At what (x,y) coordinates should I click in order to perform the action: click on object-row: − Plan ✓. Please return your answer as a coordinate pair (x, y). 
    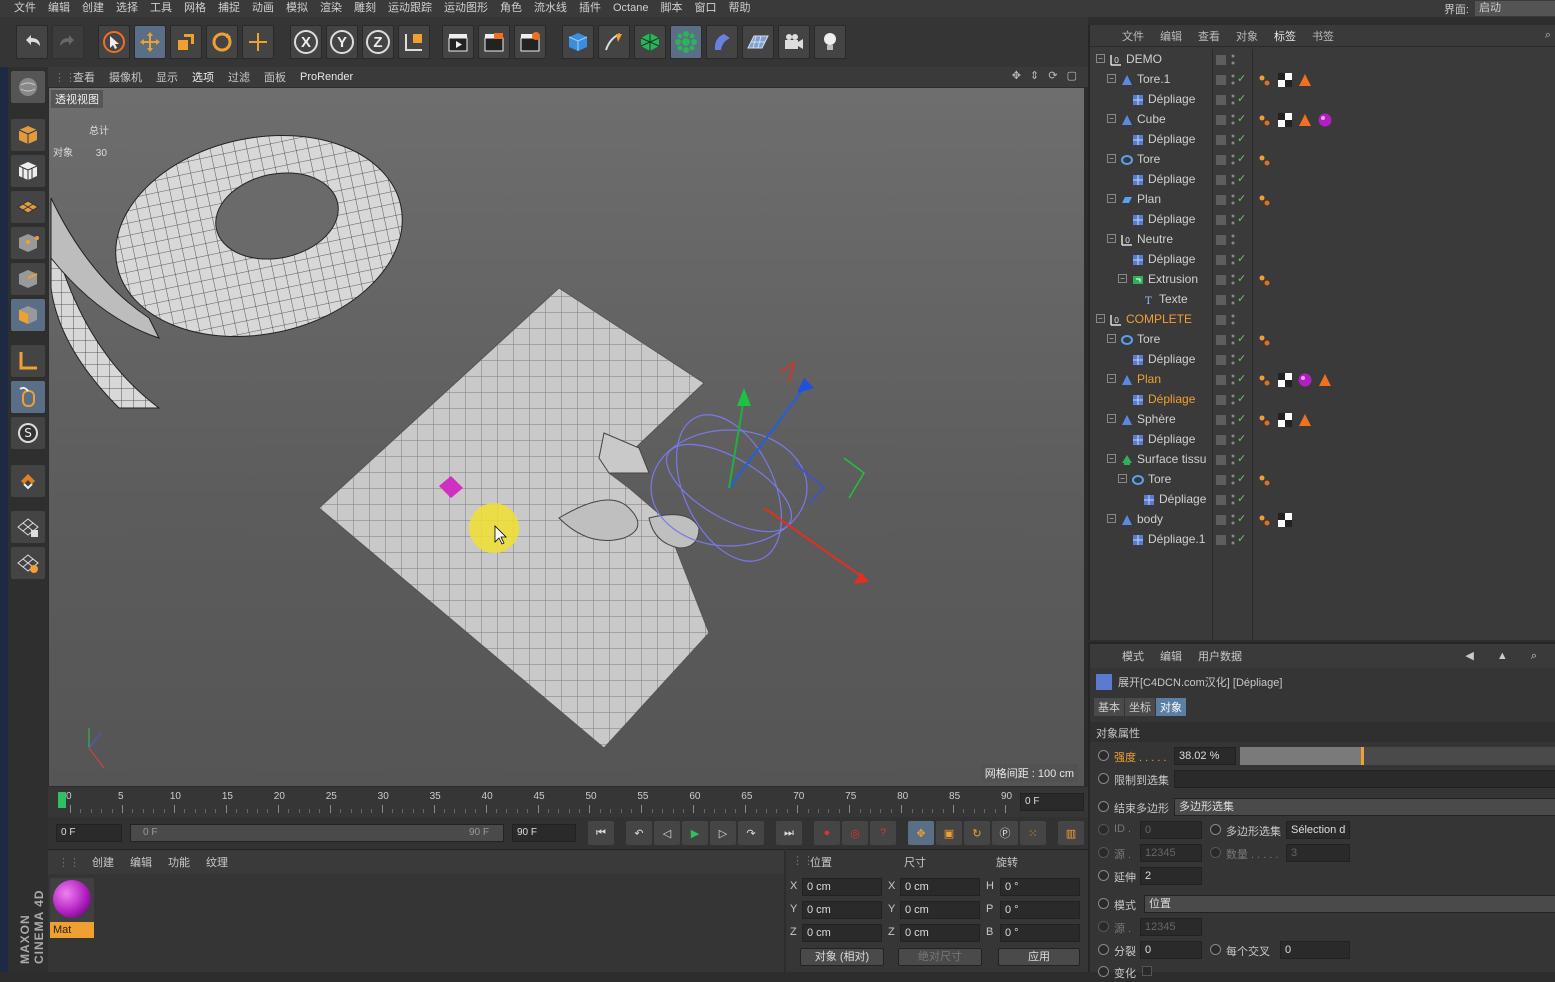
    Looking at the image, I should click on (1322, 380).